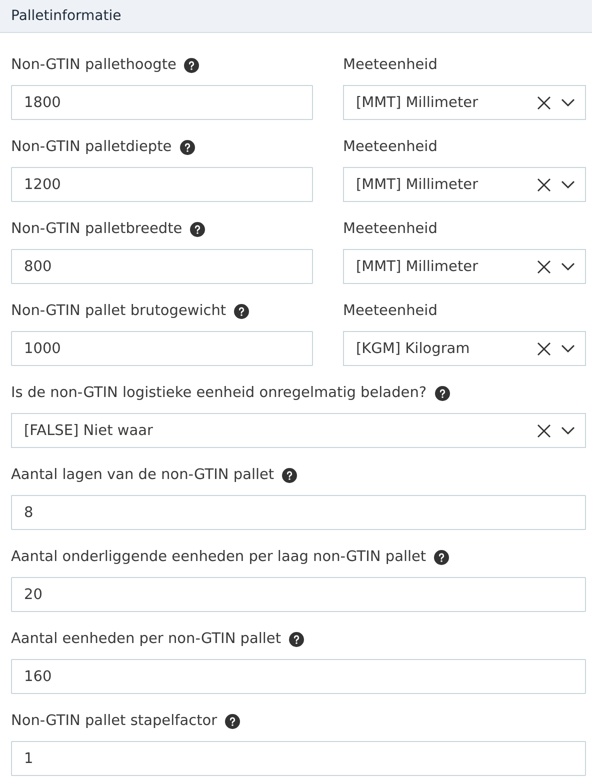 Image resolution: width=592 pixels, height=784 pixels. Describe the element at coordinates (219, 393) in the screenshot. I see `field-label: Is de non-GTIN logistieke eenheid onregelmatig beladen?` at that location.